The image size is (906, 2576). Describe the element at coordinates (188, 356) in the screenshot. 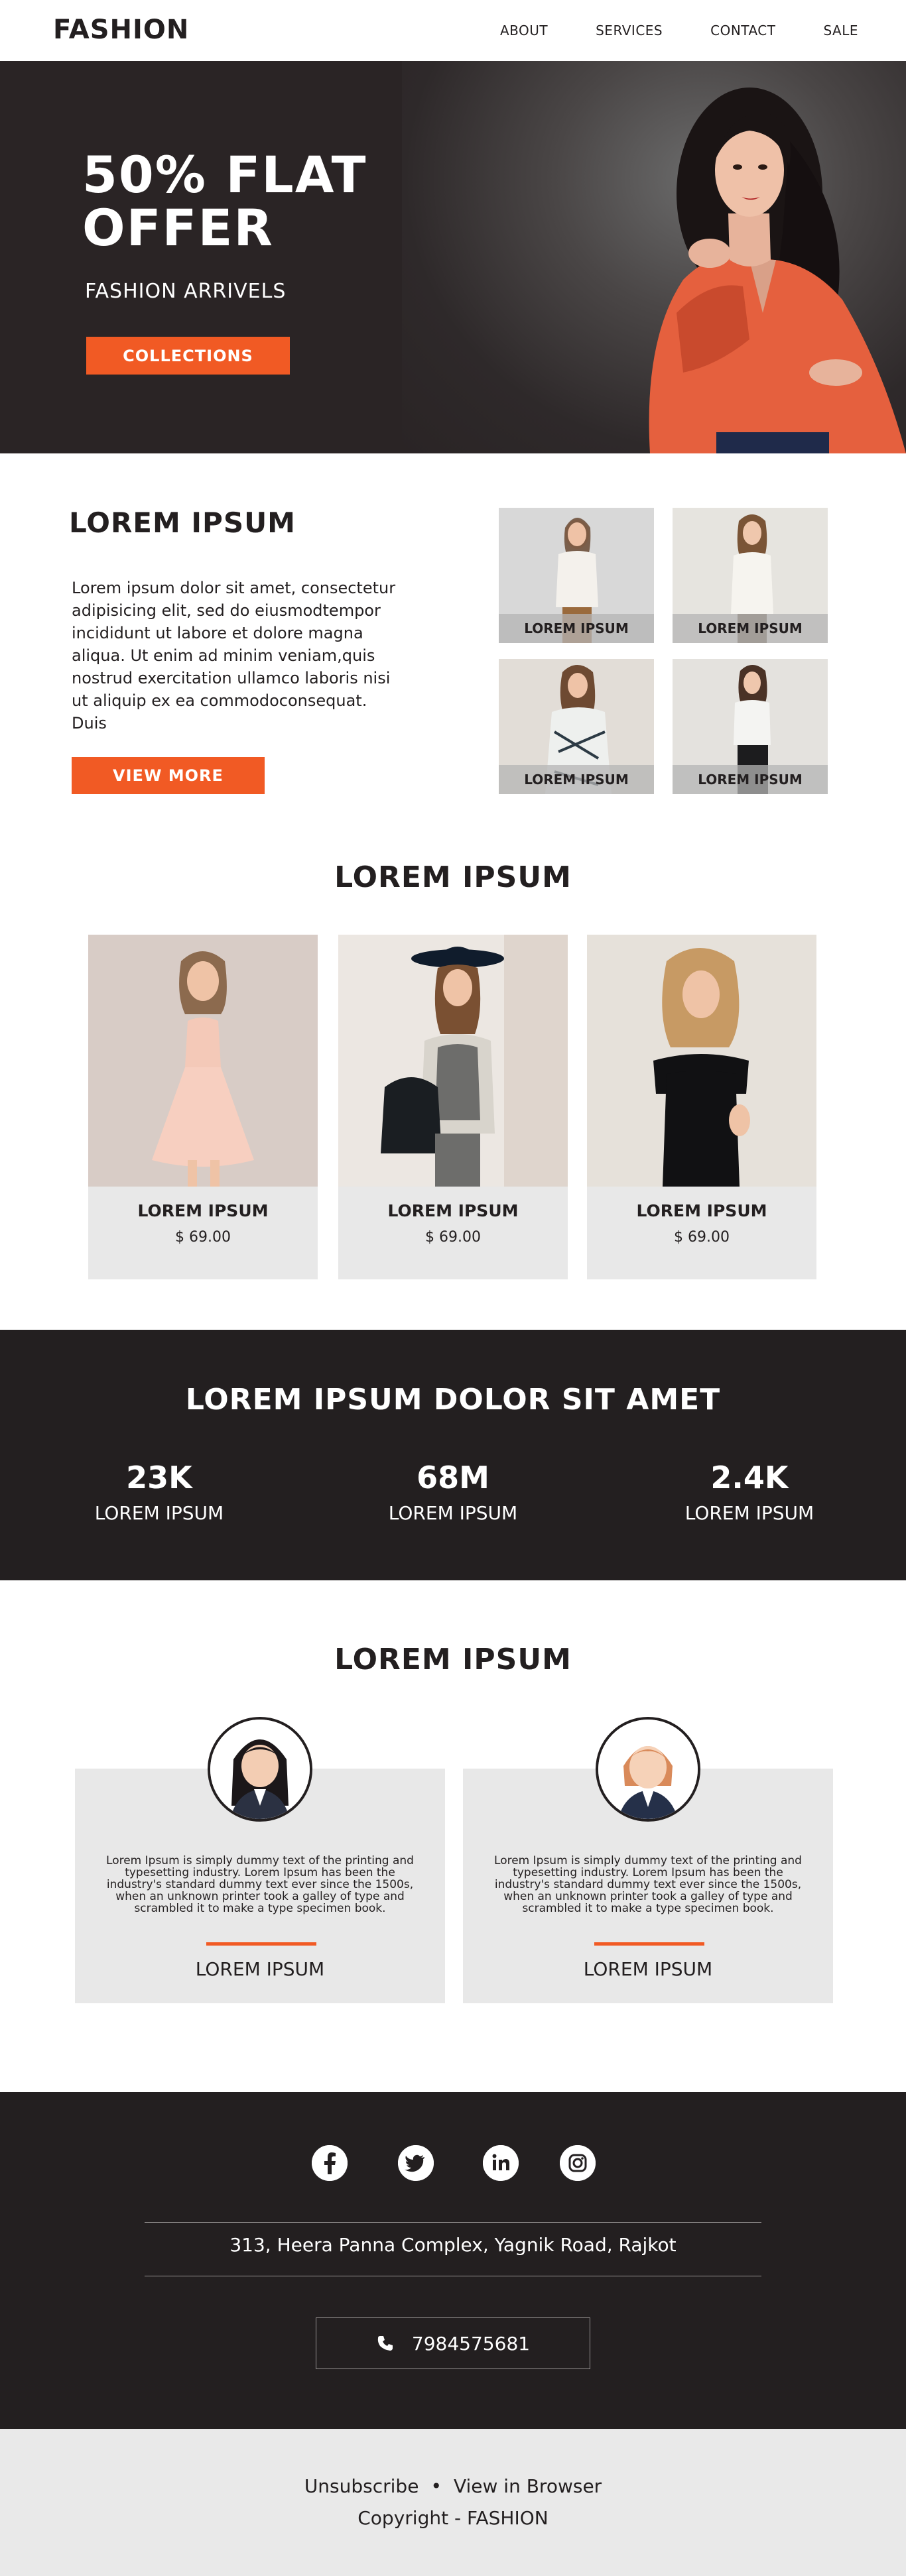

I see `collections-button: COLLECTIONS` at that location.